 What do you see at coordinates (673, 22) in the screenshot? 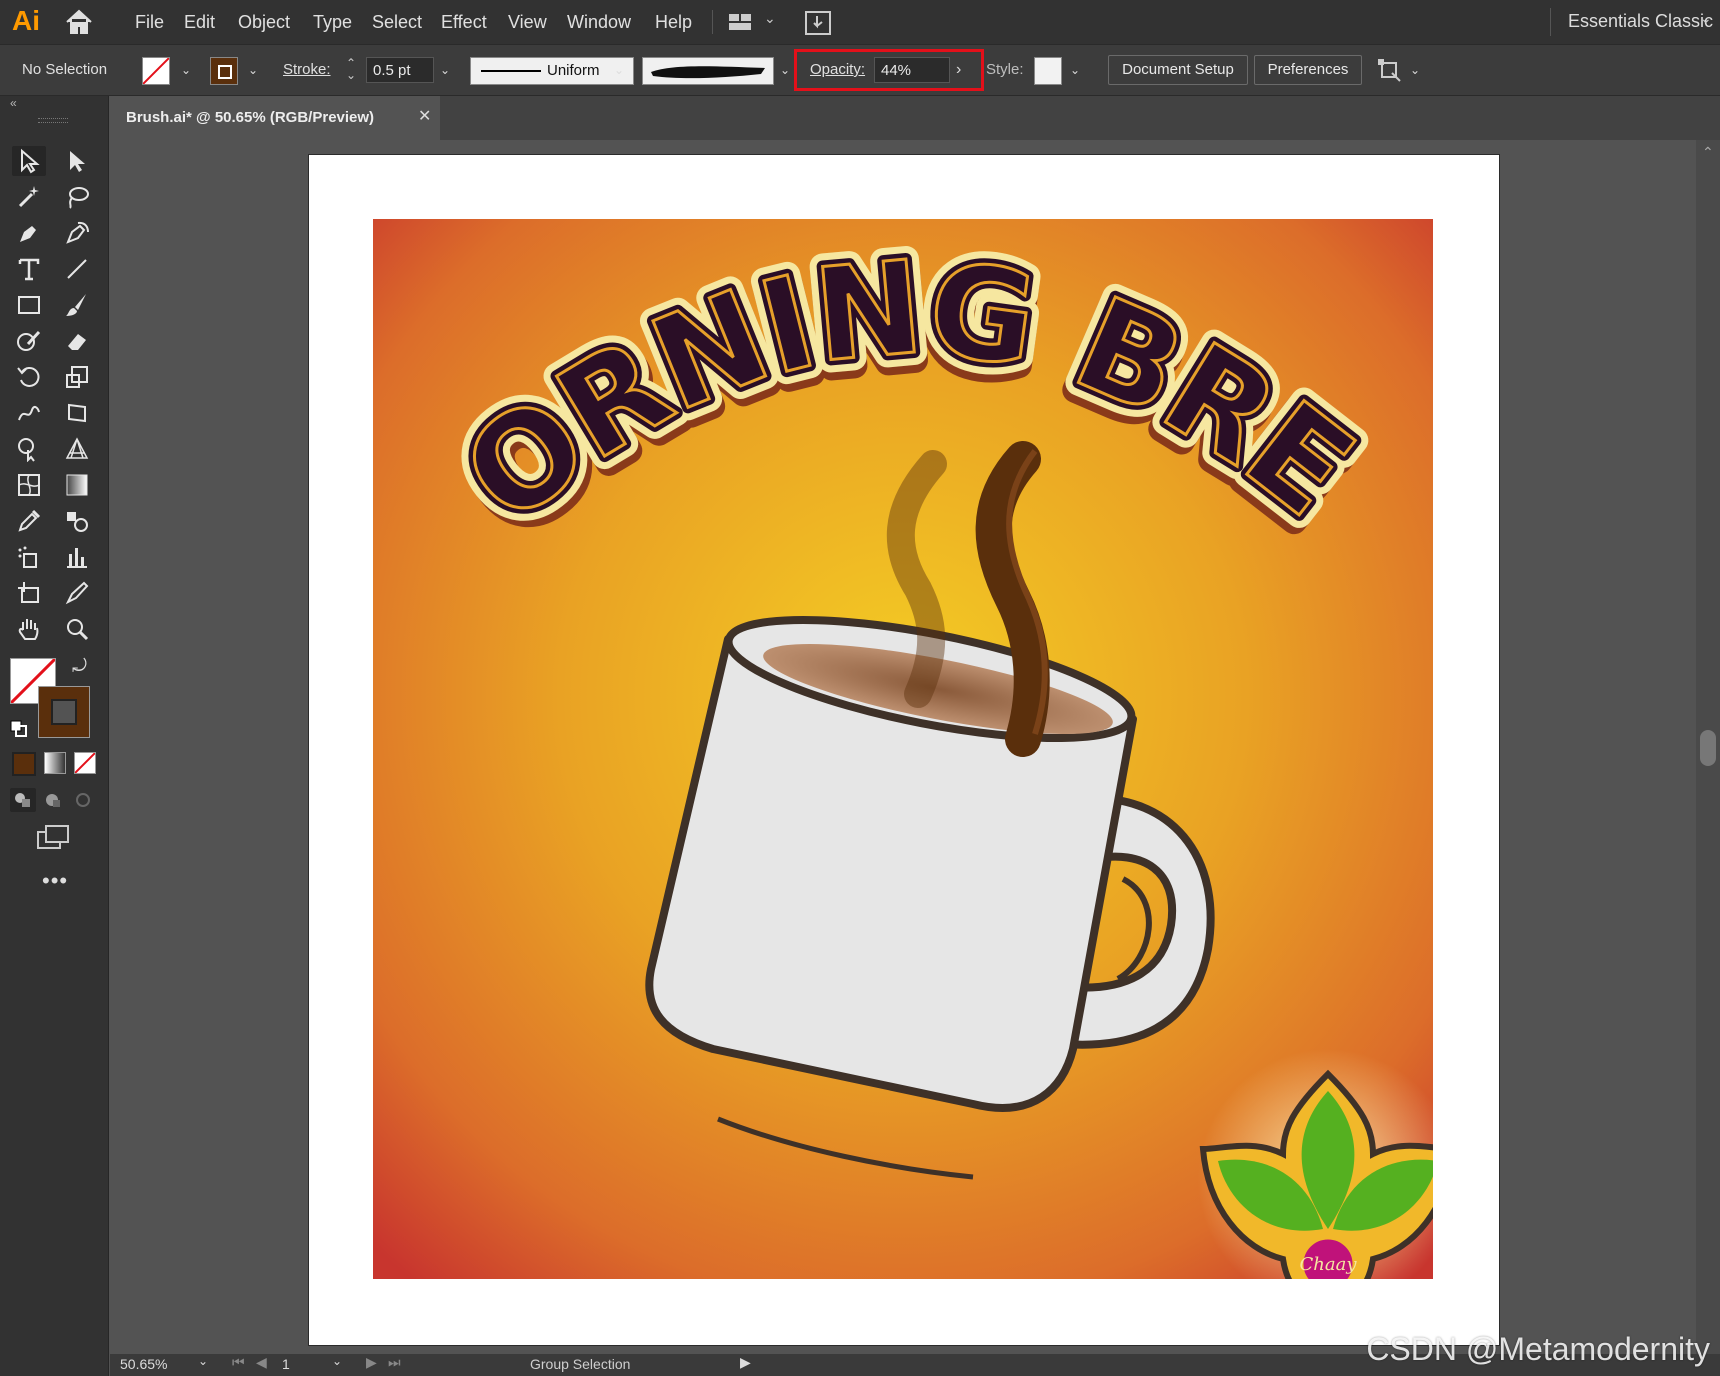
I see `menu-help: Help` at bounding box center [673, 22].